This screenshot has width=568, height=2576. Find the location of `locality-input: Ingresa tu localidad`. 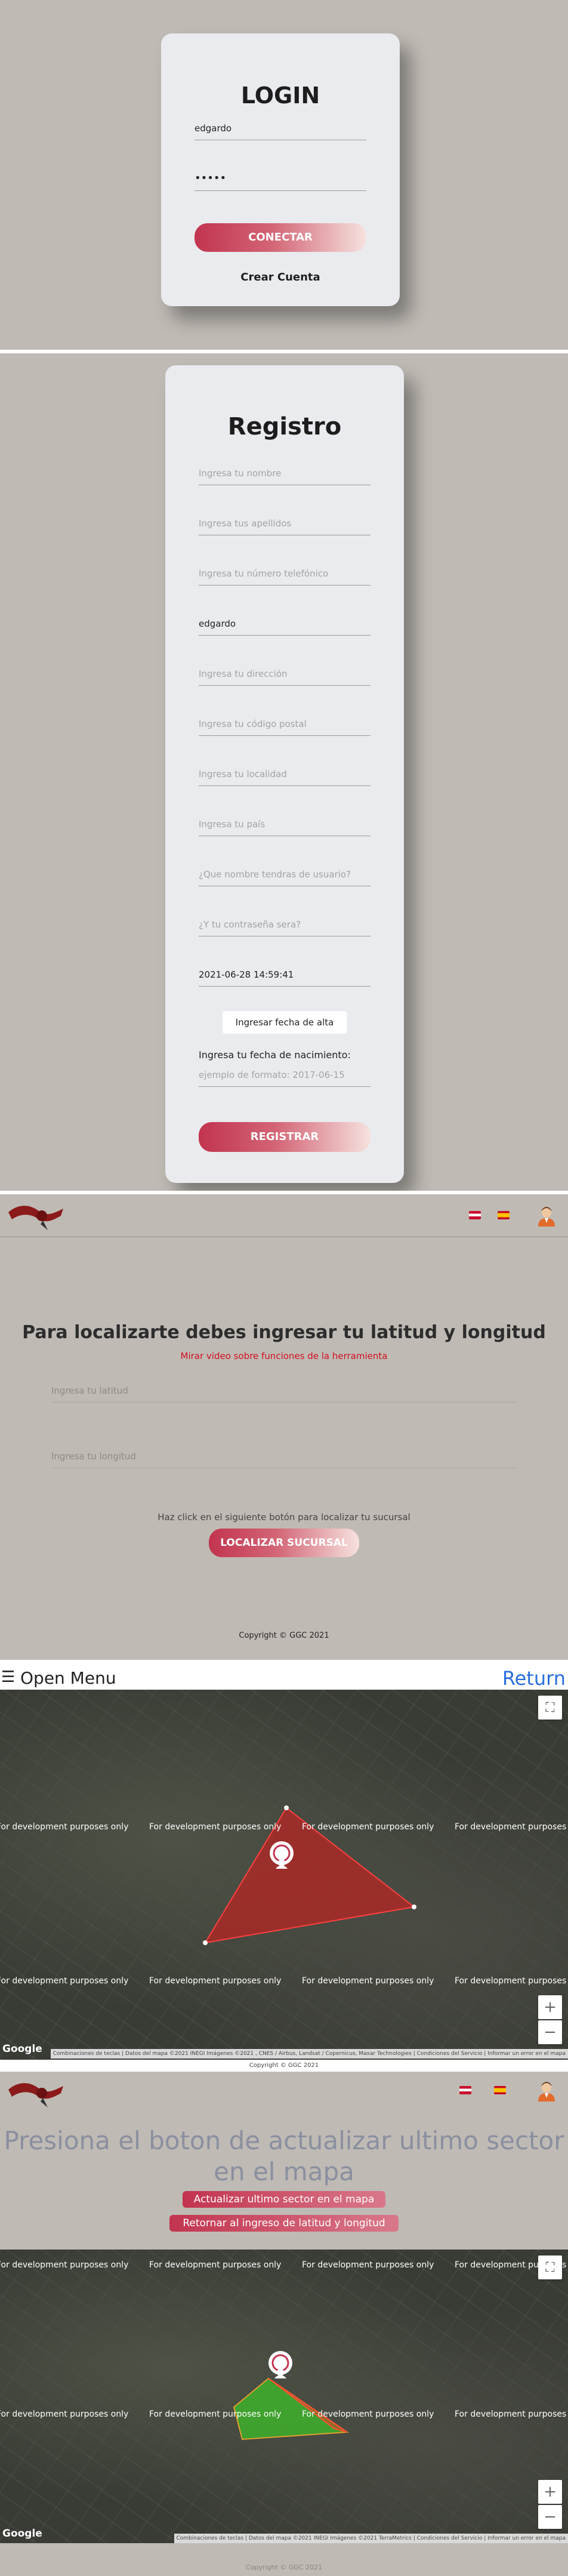

locality-input: Ingresa tu localidad is located at coordinates (285, 777).